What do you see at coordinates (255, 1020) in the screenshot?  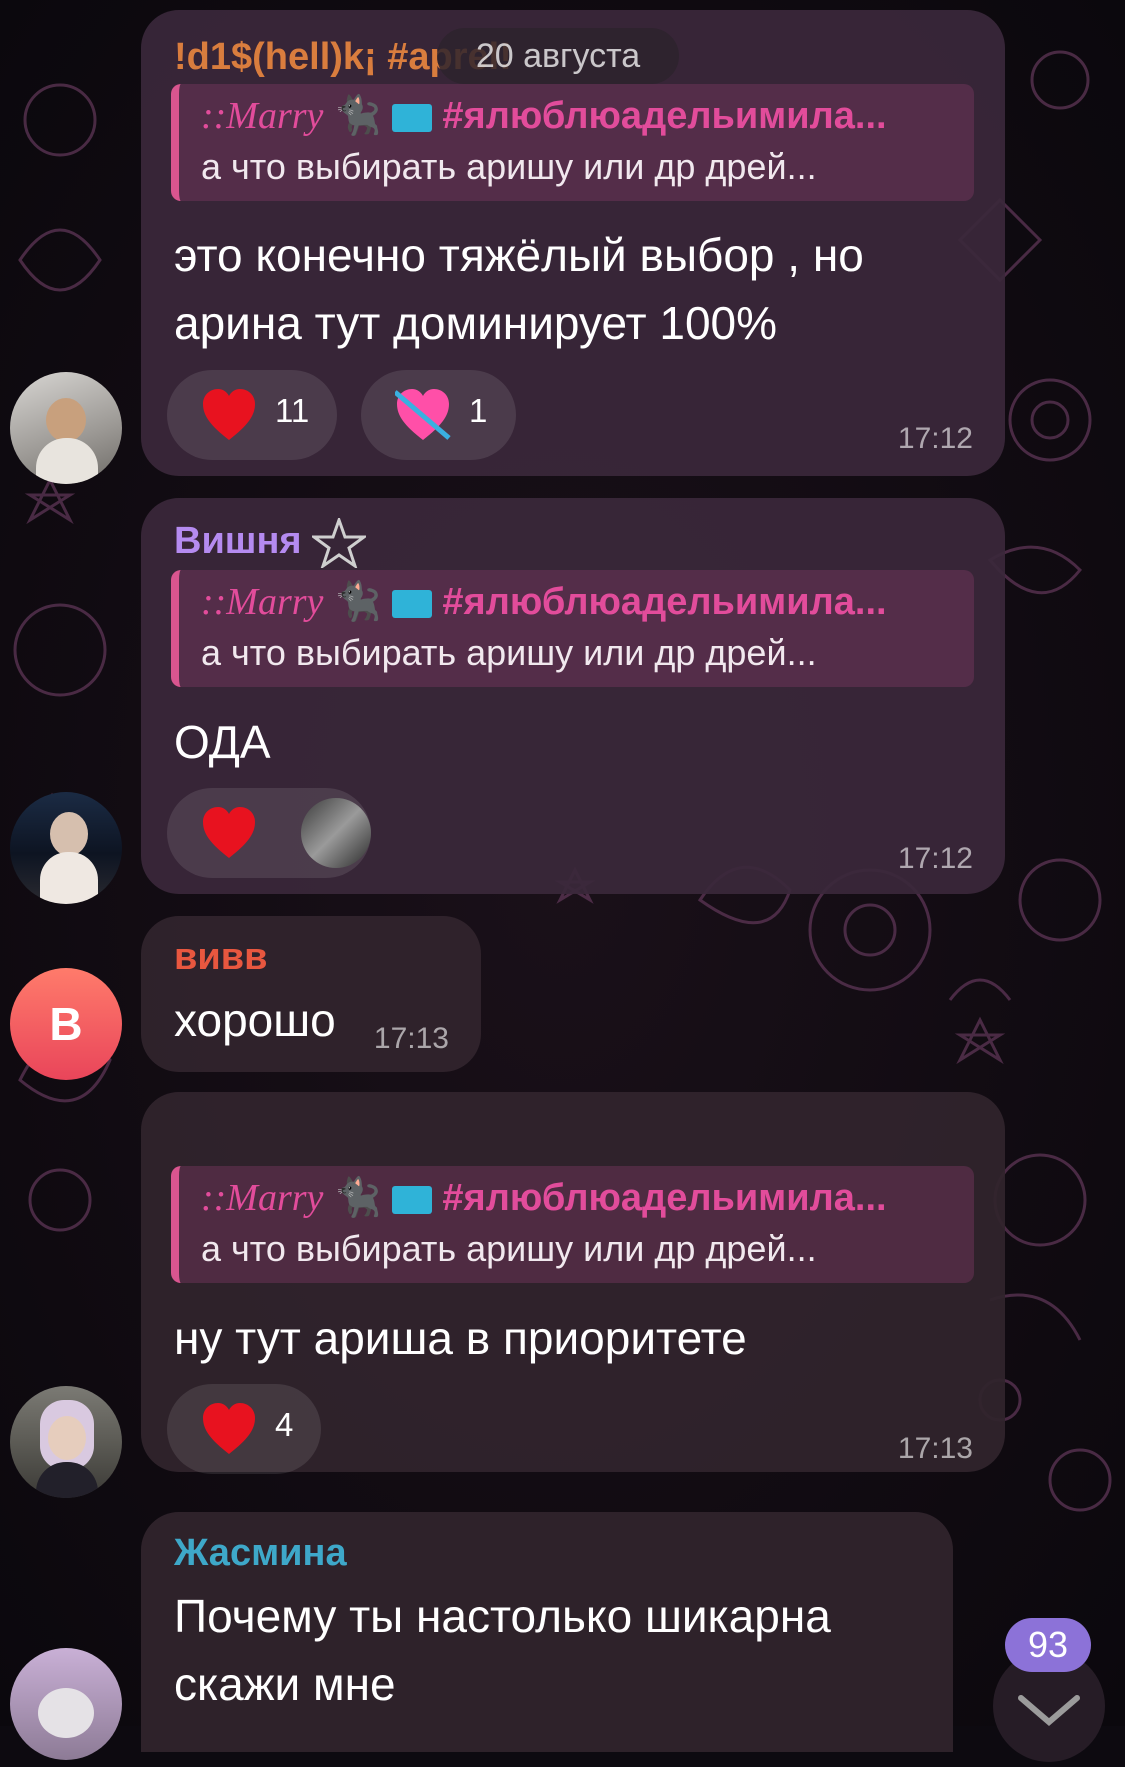 I see `message-text: хорошо` at bounding box center [255, 1020].